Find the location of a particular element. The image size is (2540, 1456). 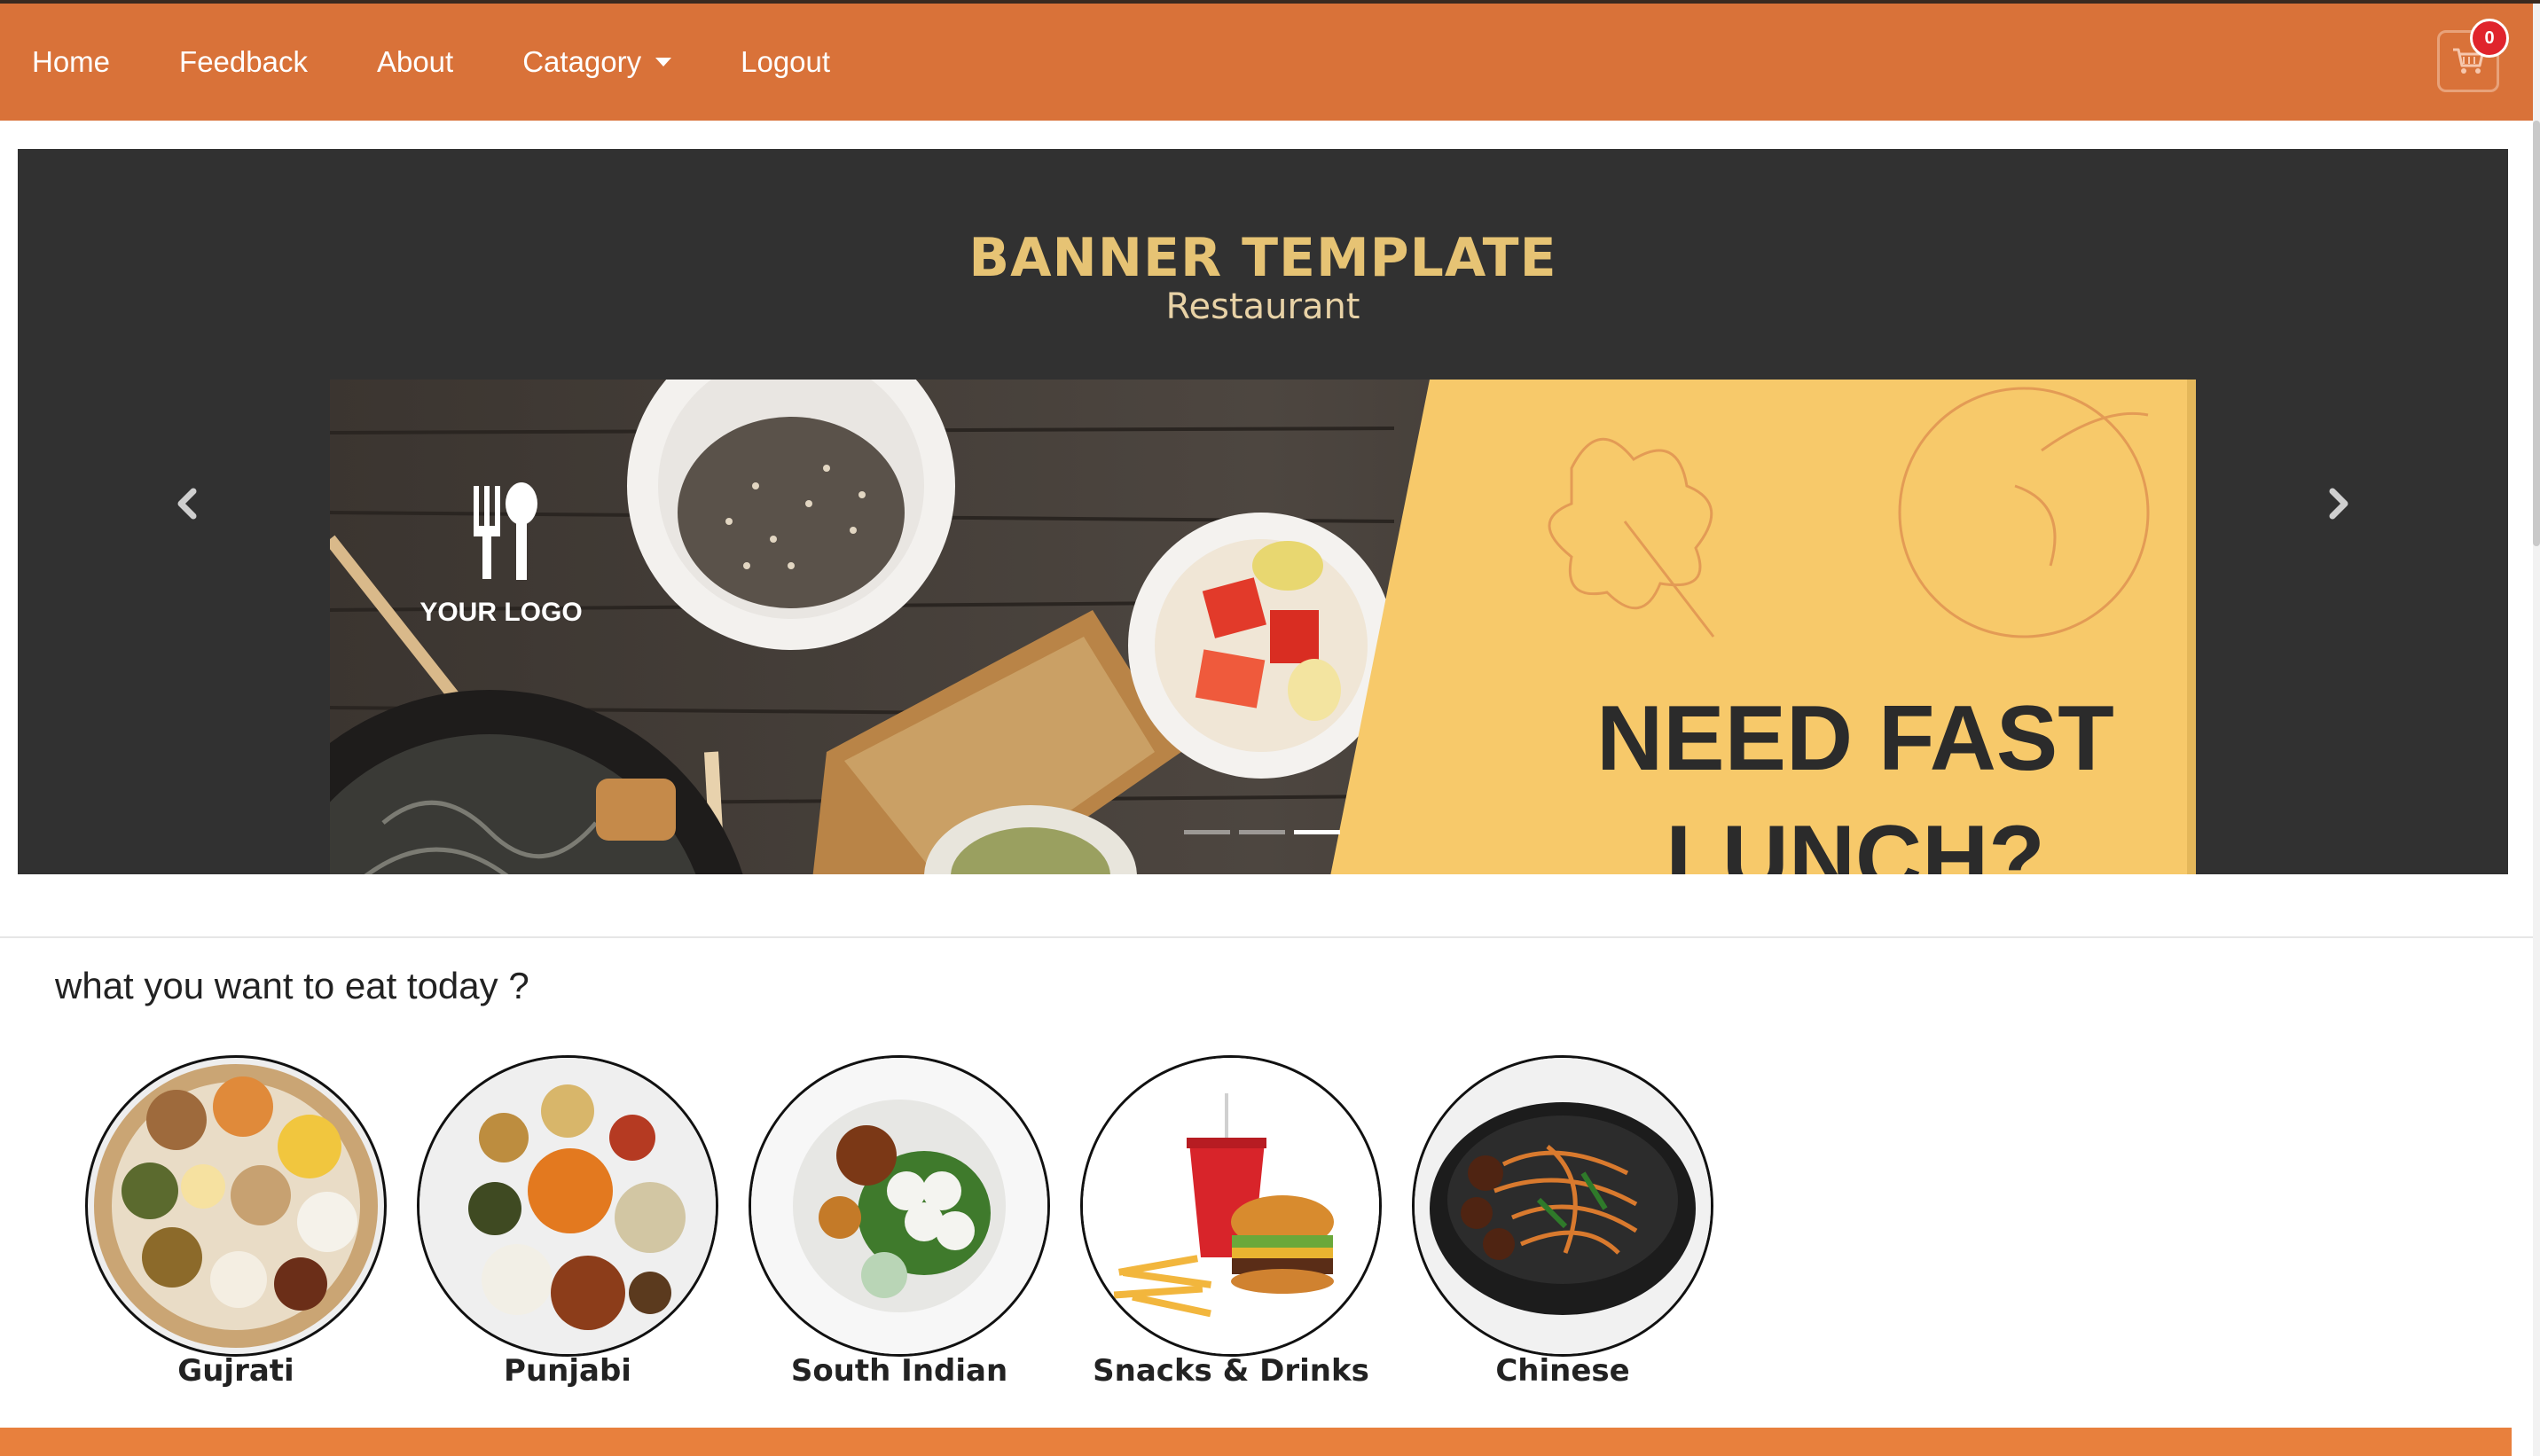

carousel-prev-button is located at coordinates (186, 503).